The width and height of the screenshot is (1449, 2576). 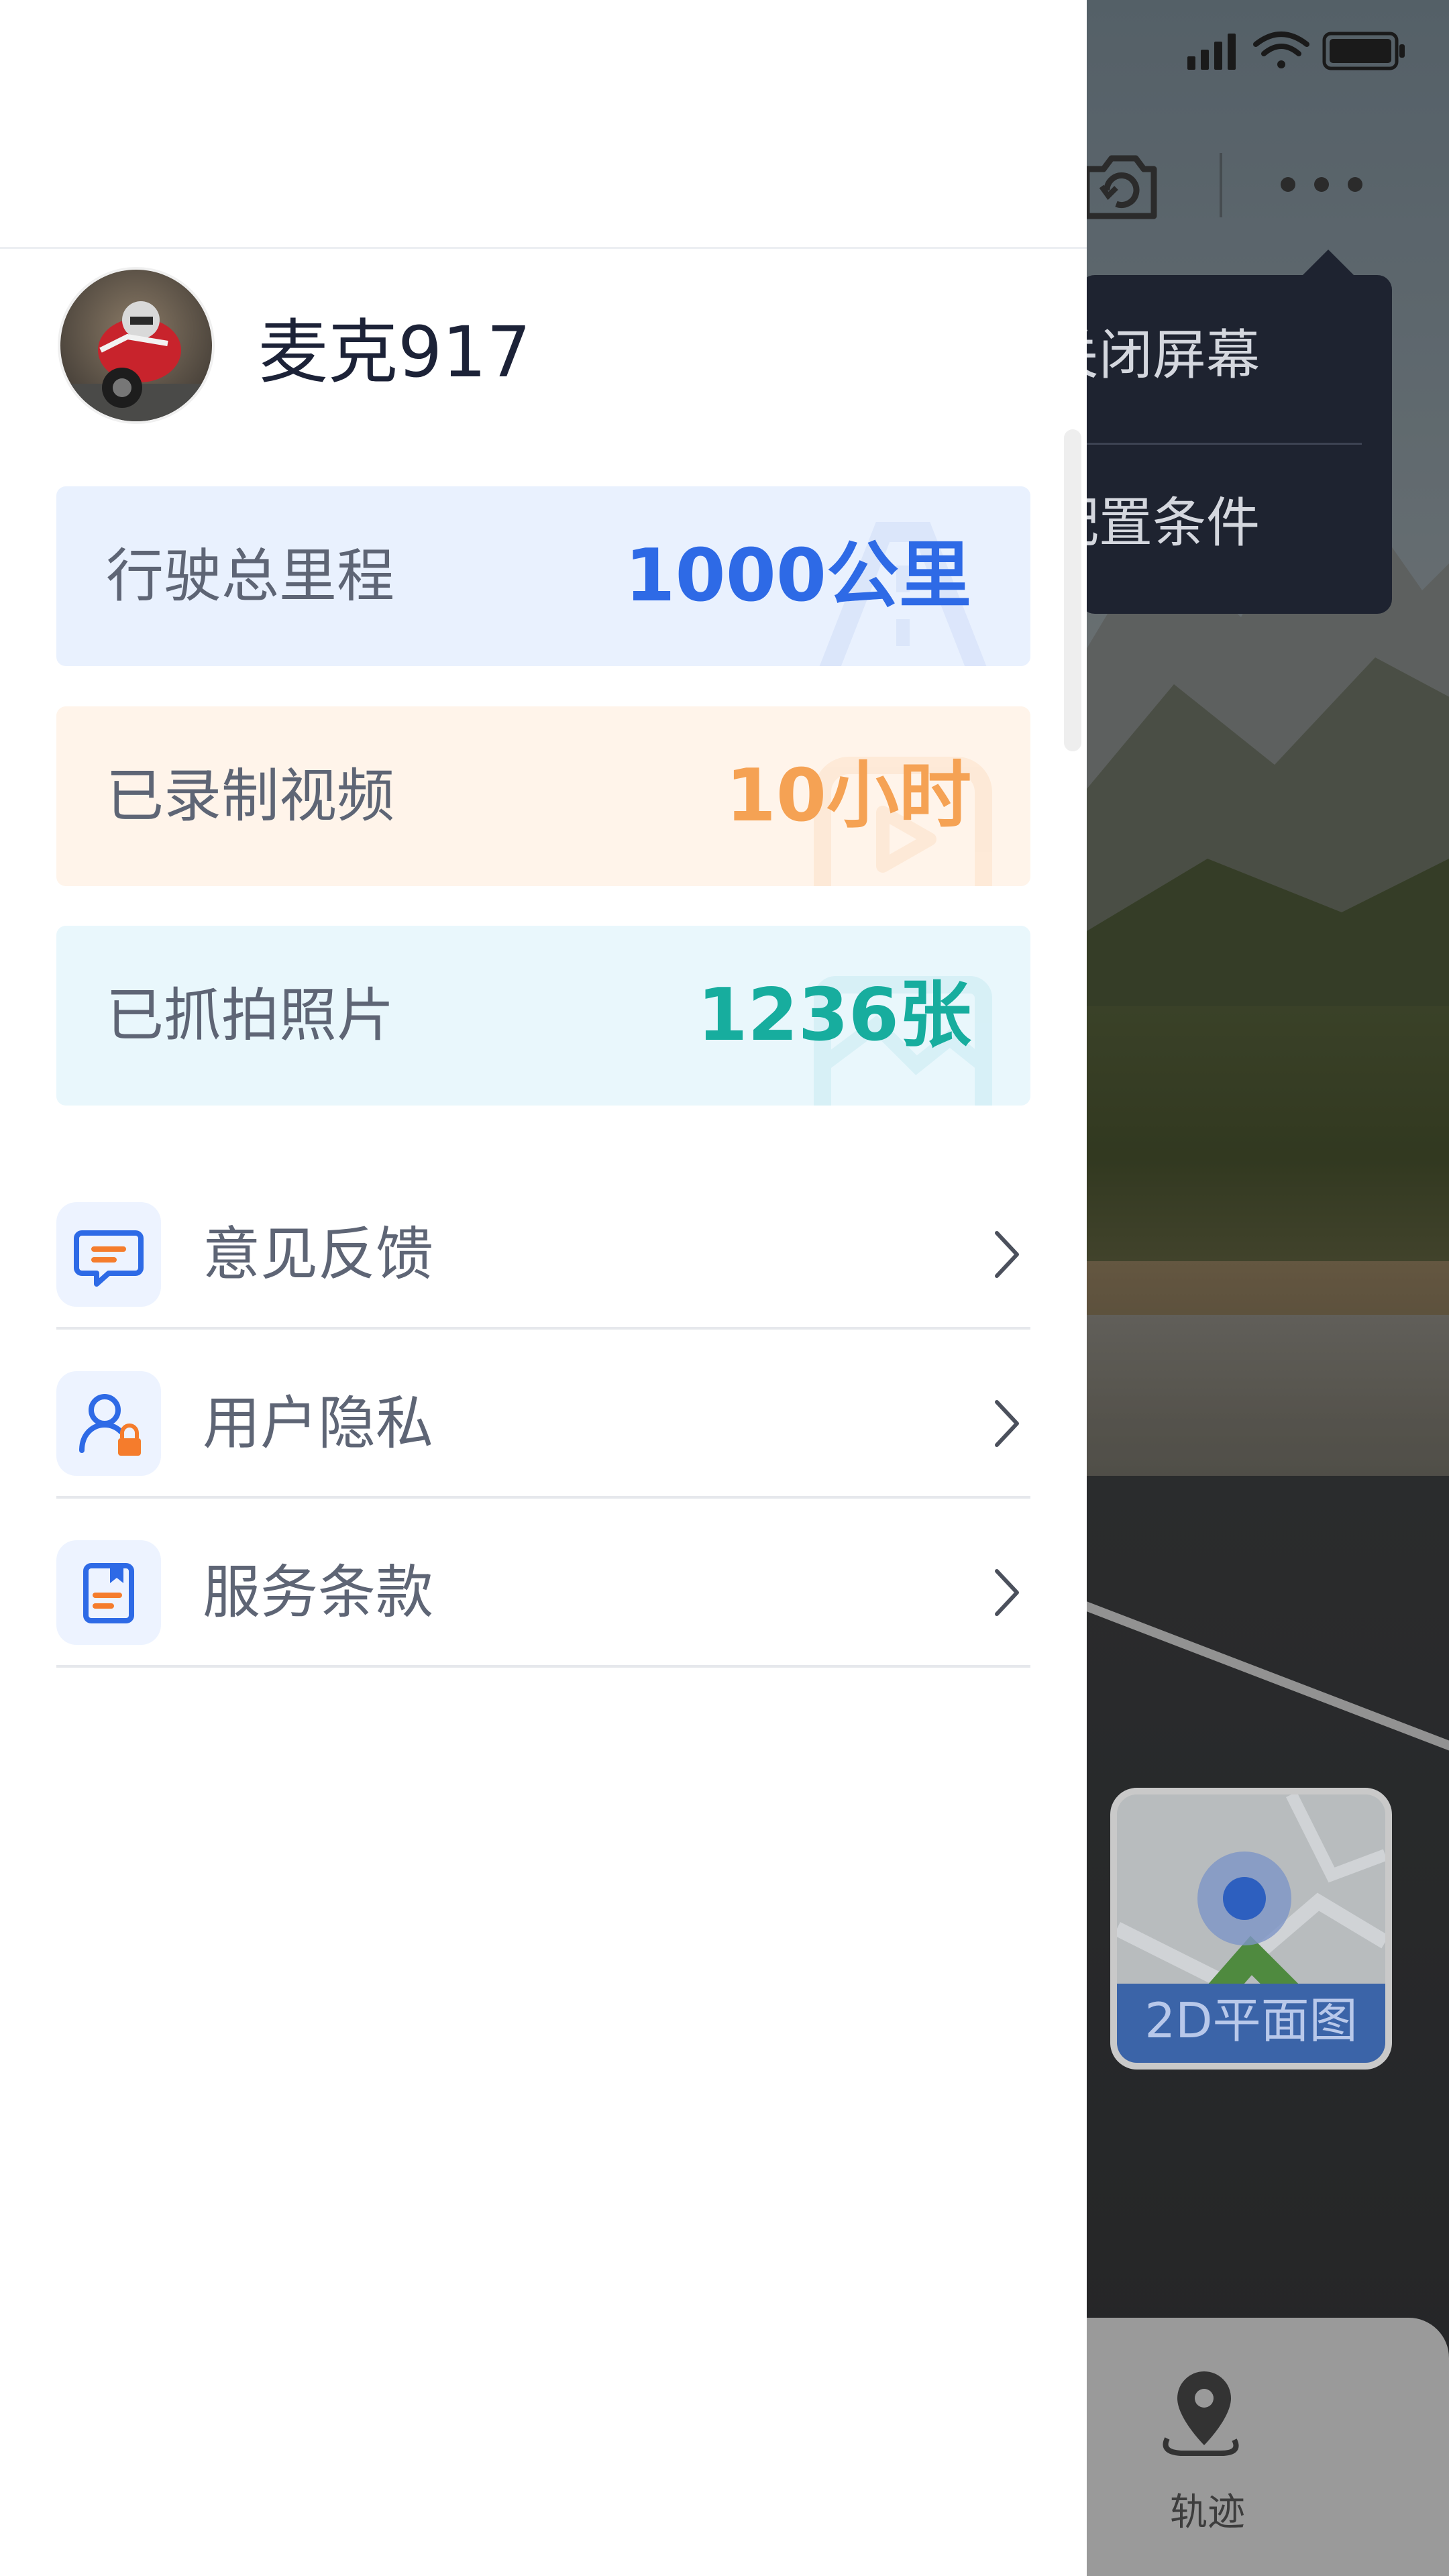 I want to click on chat-feedback-icon, so click(x=108, y=1254).